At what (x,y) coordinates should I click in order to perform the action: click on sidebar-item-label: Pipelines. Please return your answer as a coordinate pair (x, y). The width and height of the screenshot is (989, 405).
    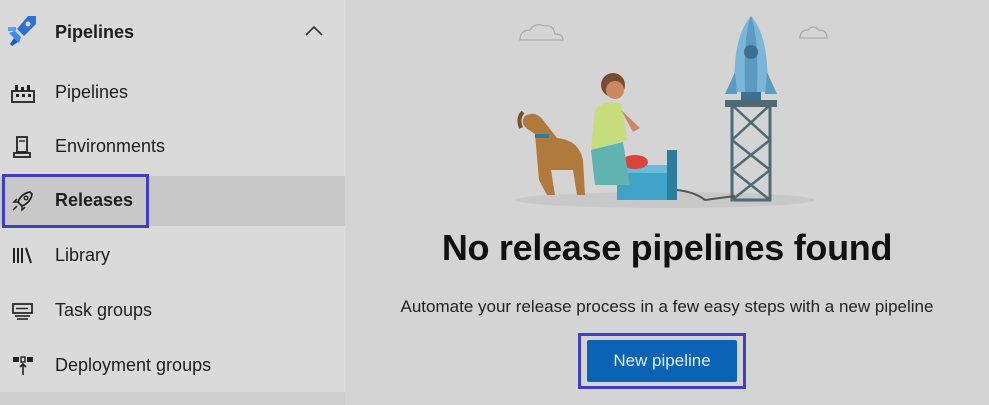
    Looking at the image, I should click on (92, 92).